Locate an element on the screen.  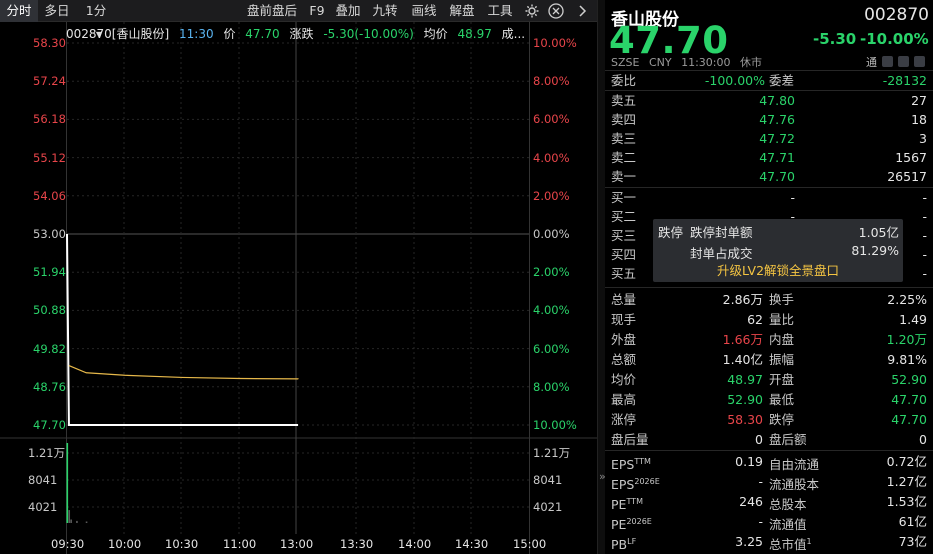
pct-axis-label: 8.00% is located at coordinates (551, 386).